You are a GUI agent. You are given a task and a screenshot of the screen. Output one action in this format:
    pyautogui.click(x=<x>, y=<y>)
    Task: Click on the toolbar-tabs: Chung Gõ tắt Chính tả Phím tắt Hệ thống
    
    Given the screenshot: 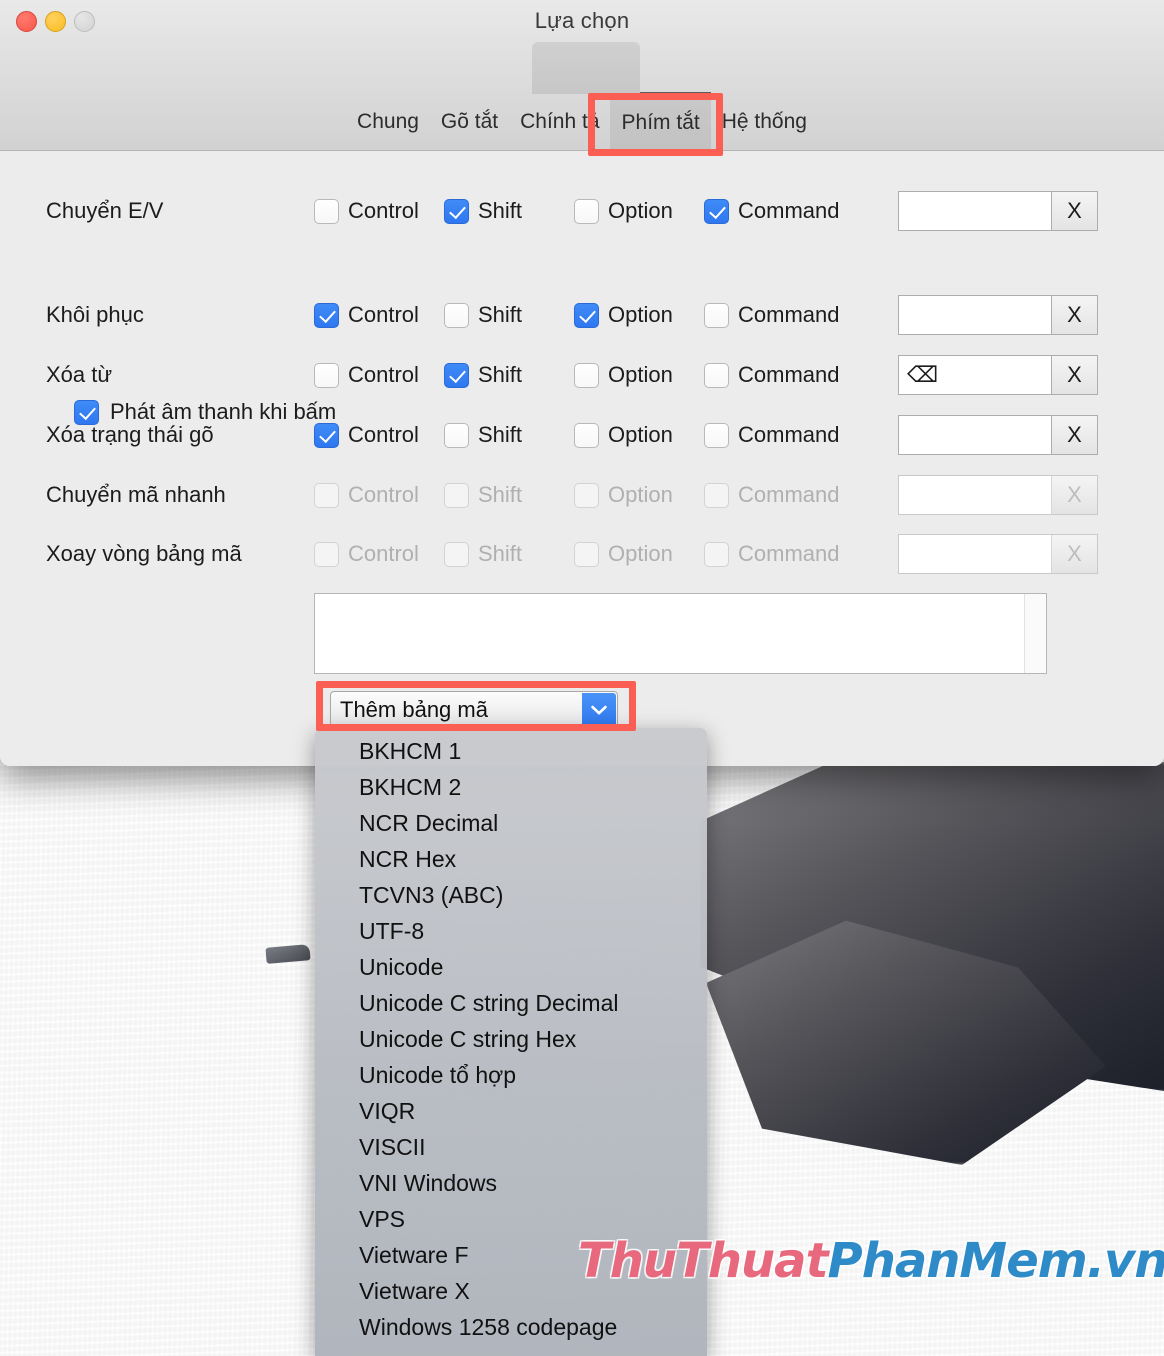 What is the action you would take?
    pyautogui.click(x=582, y=121)
    